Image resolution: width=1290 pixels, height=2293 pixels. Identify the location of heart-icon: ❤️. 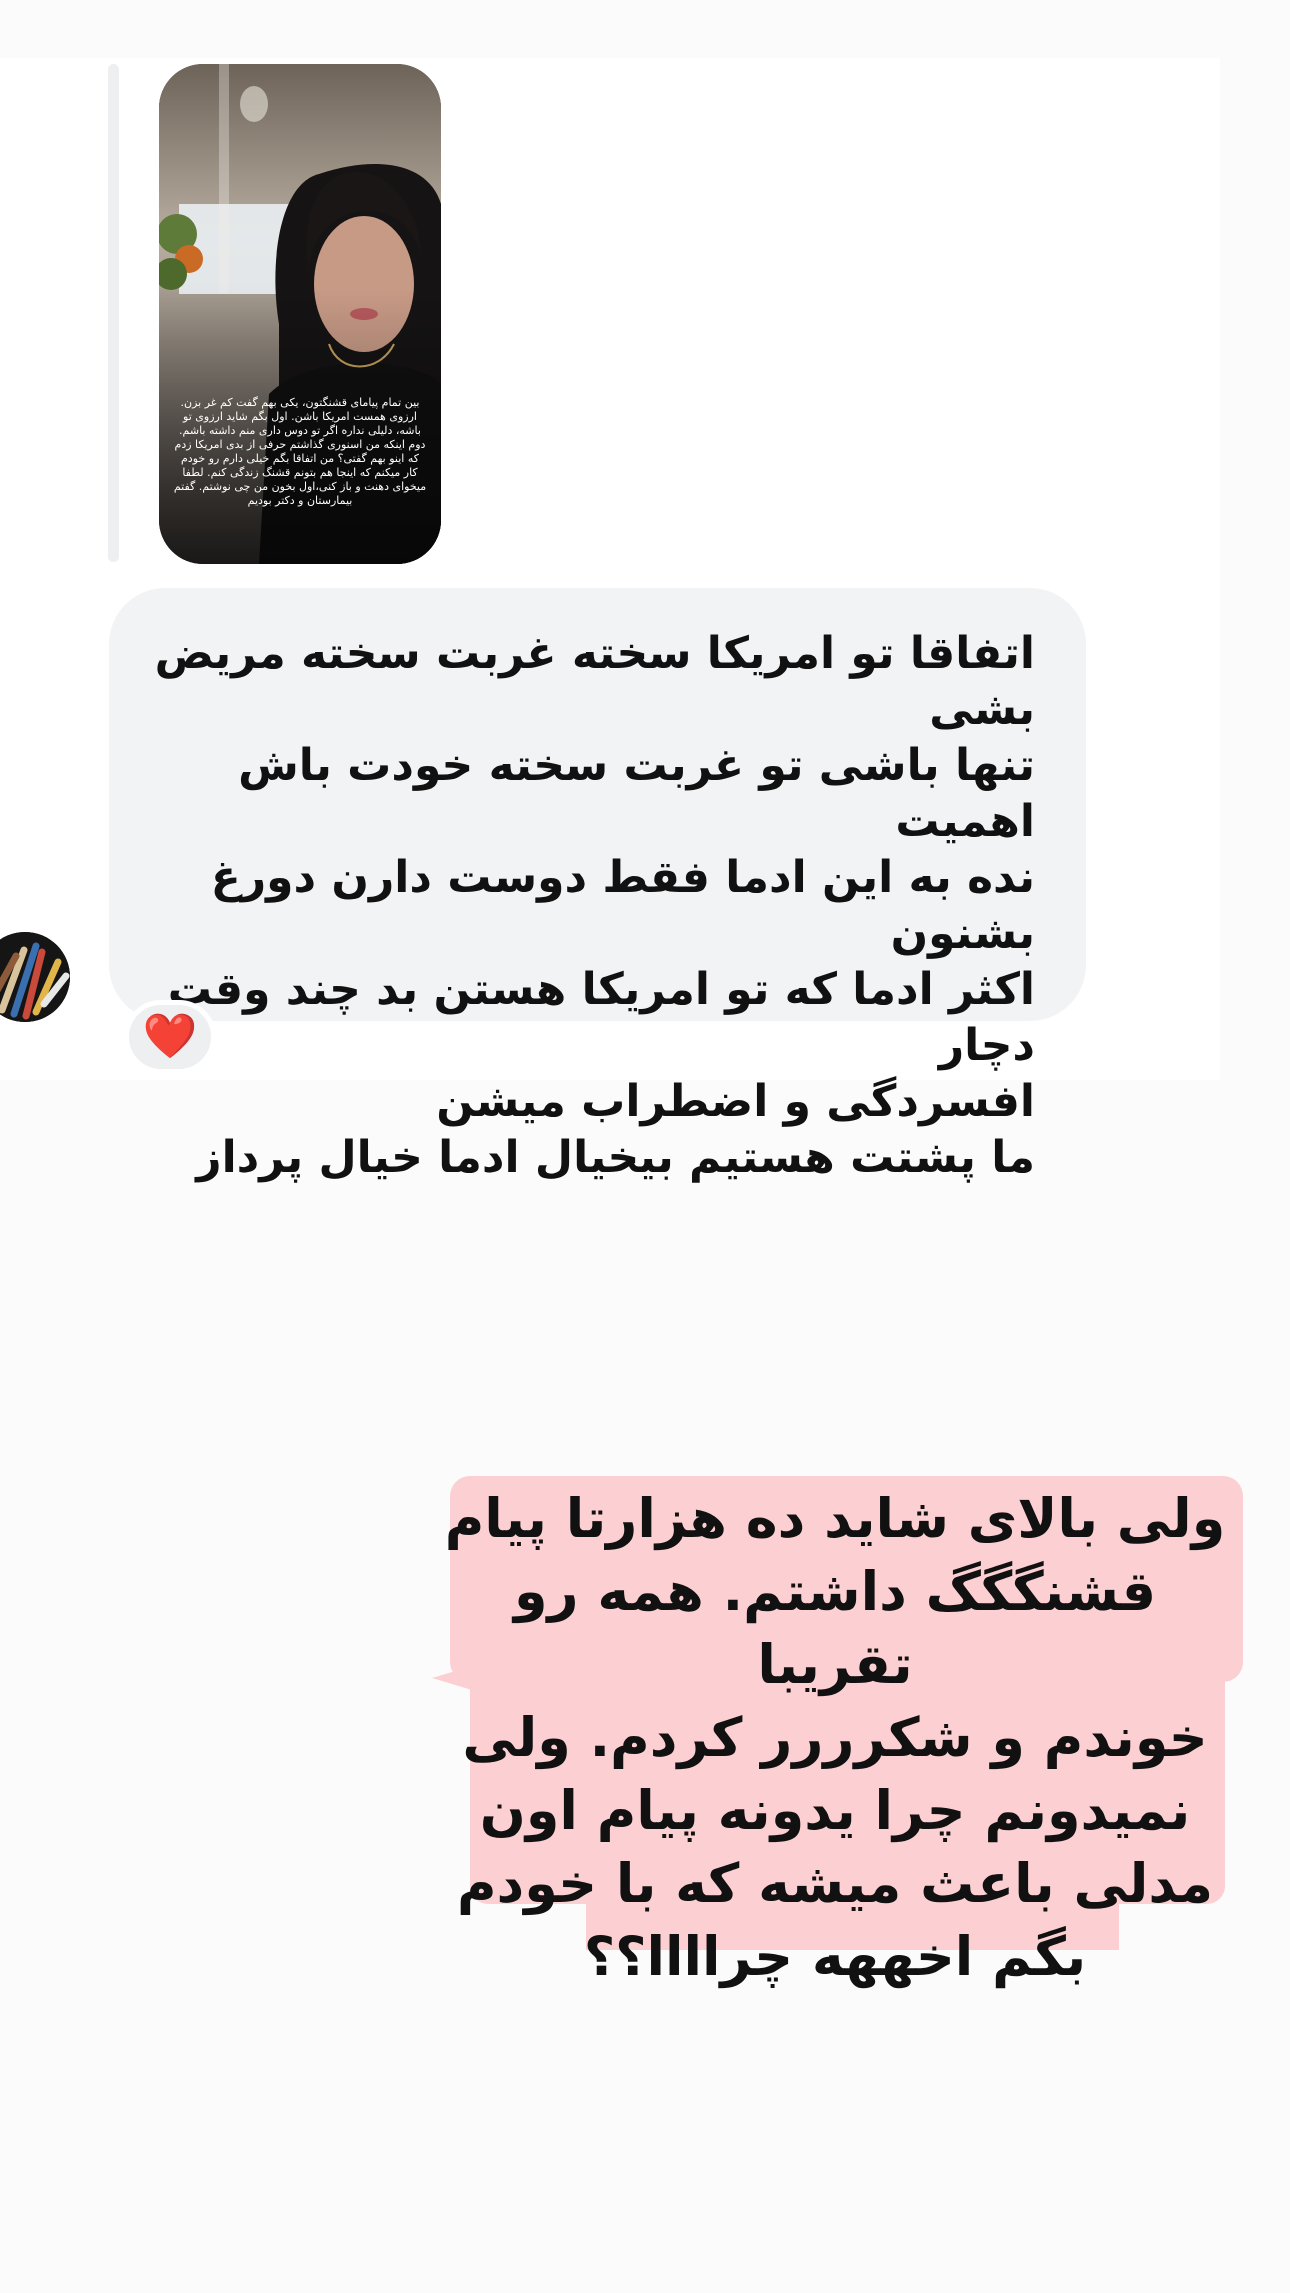
(170, 1036).